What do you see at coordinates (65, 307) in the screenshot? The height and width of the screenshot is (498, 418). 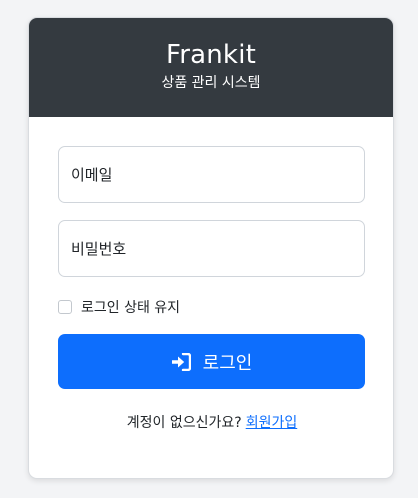 I see `remember-checkbox` at bounding box center [65, 307].